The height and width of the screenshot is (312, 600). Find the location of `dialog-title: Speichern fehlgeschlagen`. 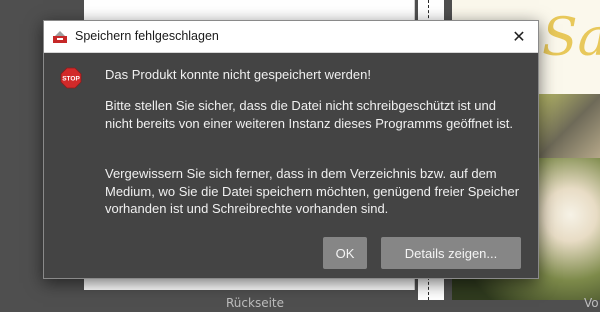

dialog-title: Speichern fehlgeschlagen is located at coordinates (147, 36).